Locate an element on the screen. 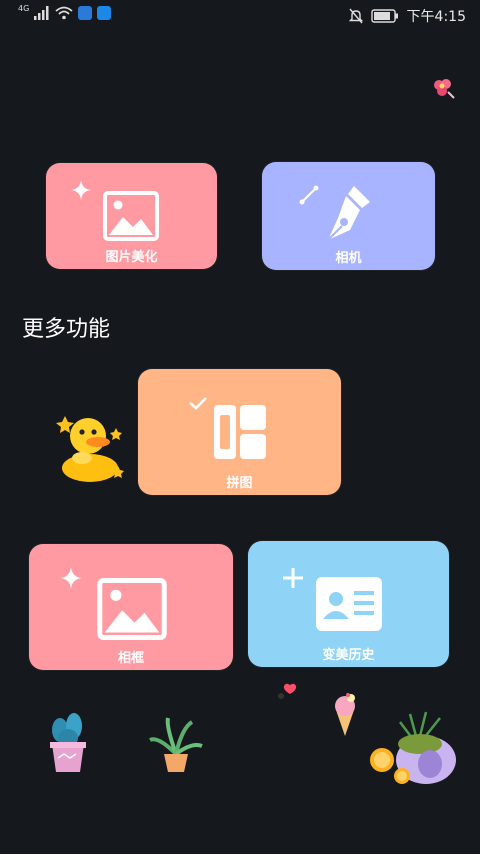  collage-label: 拼图 is located at coordinates (239, 483).